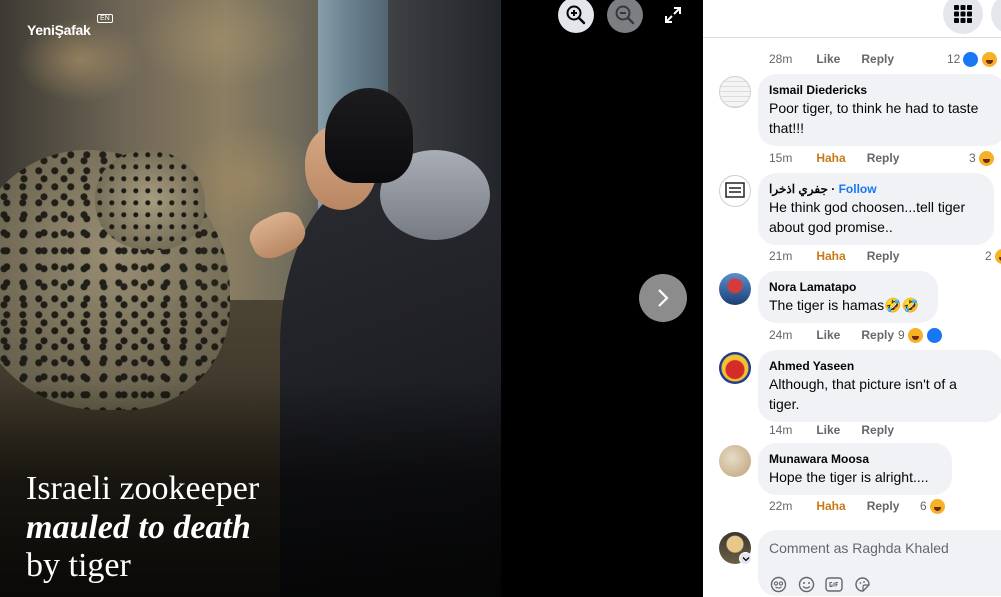 The image size is (1001, 597). Describe the element at coordinates (105, 18) in the screenshot. I see `brand-edition: EN` at that location.